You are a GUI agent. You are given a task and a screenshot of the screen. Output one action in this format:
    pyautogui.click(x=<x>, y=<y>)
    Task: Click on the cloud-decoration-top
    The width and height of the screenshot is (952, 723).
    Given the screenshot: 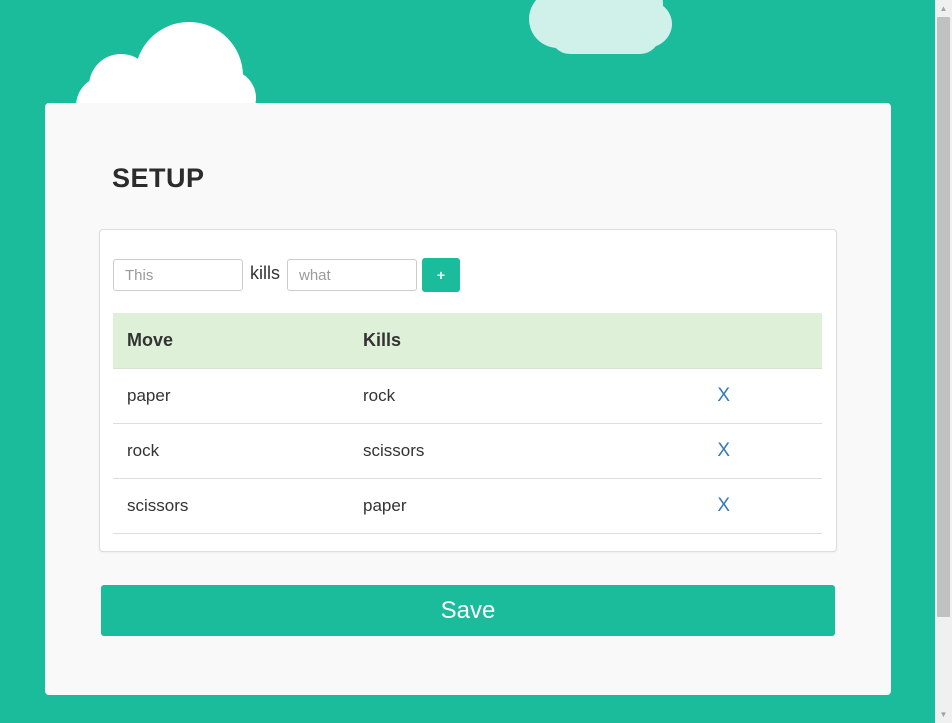 What is the action you would take?
    pyautogui.click(x=350, y=30)
    